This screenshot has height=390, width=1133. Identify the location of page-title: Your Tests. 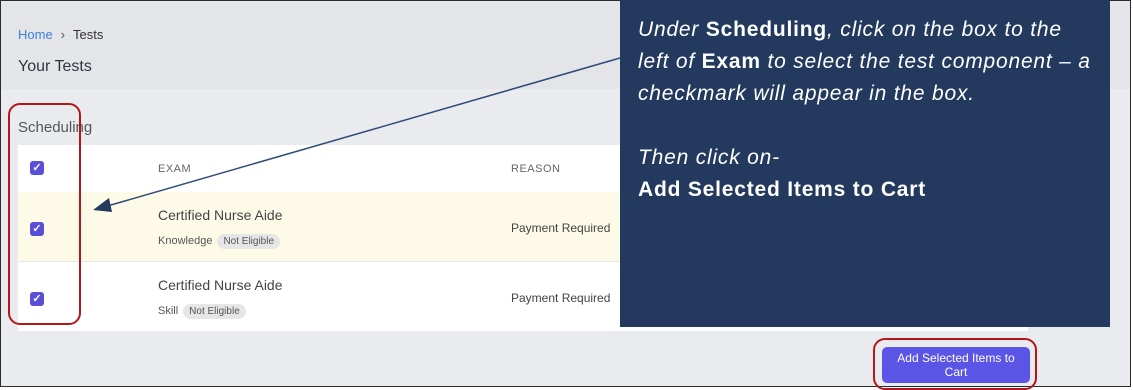
(55, 66).